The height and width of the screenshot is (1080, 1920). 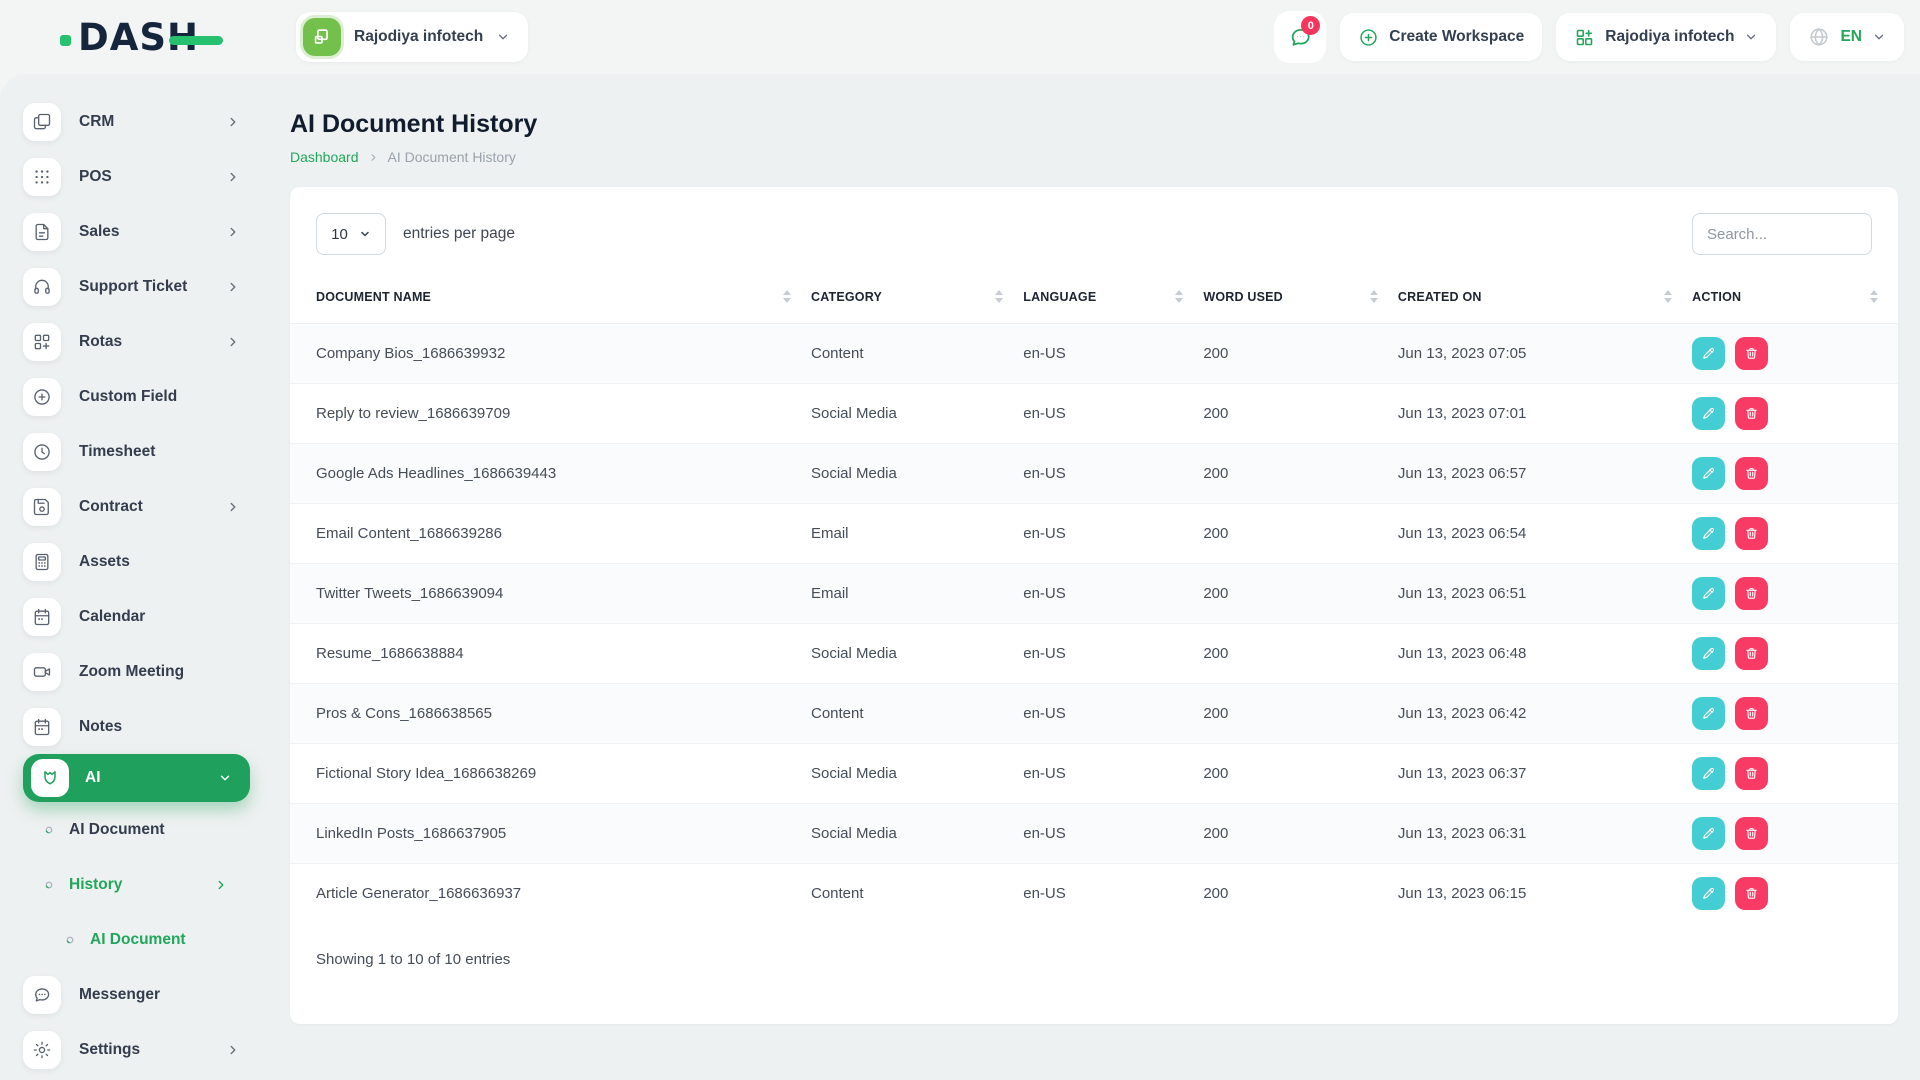 I want to click on breadcrumb: Dashboard AI Document History, so click(x=1094, y=157).